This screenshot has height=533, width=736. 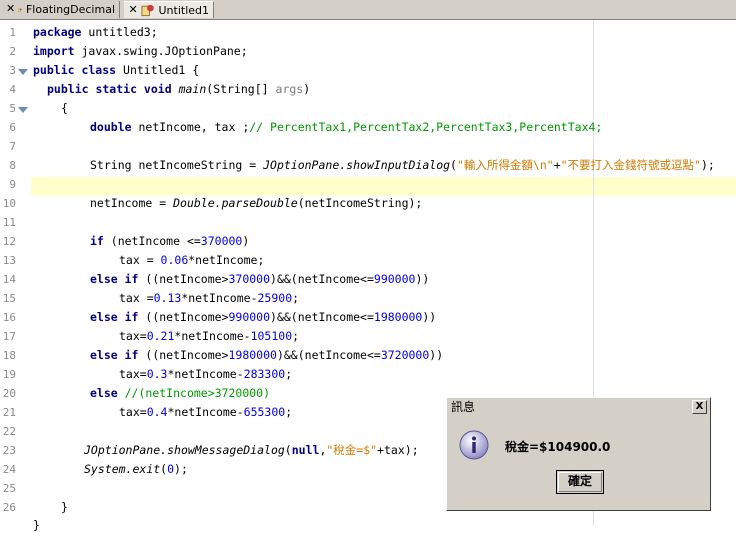 I want to click on line-number: 5, so click(x=12, y=108).